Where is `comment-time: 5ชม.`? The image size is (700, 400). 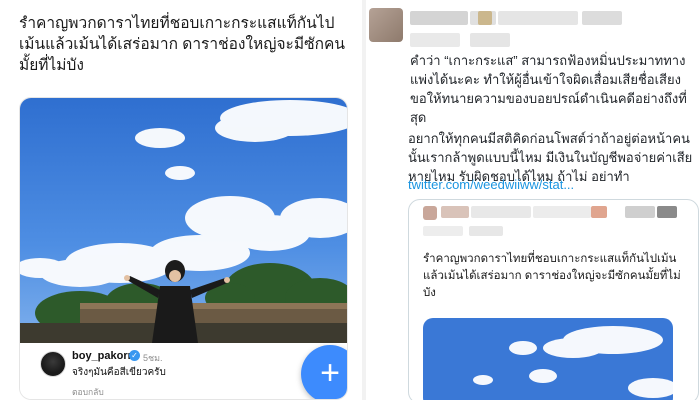
comment-time: 5ชม. is located at coordinates (153, 358).